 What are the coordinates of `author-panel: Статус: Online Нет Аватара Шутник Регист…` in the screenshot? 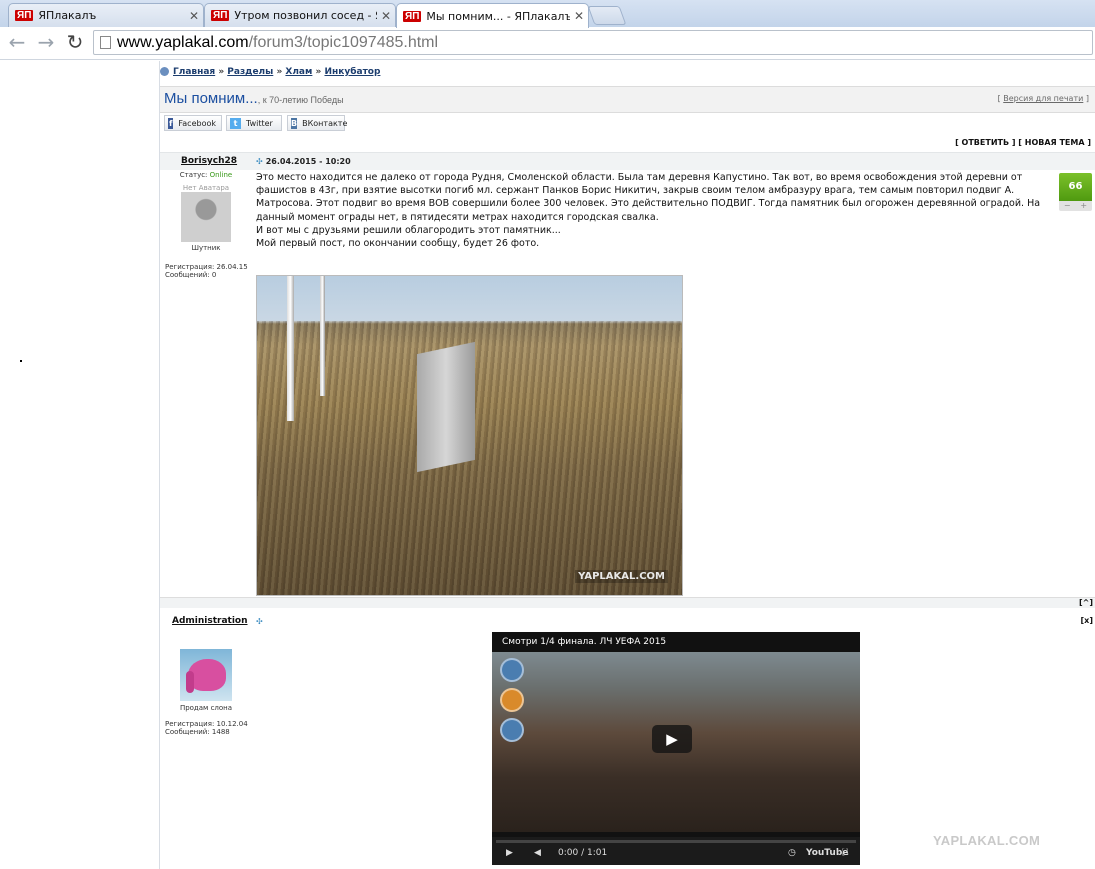 It's located at (206, 225).